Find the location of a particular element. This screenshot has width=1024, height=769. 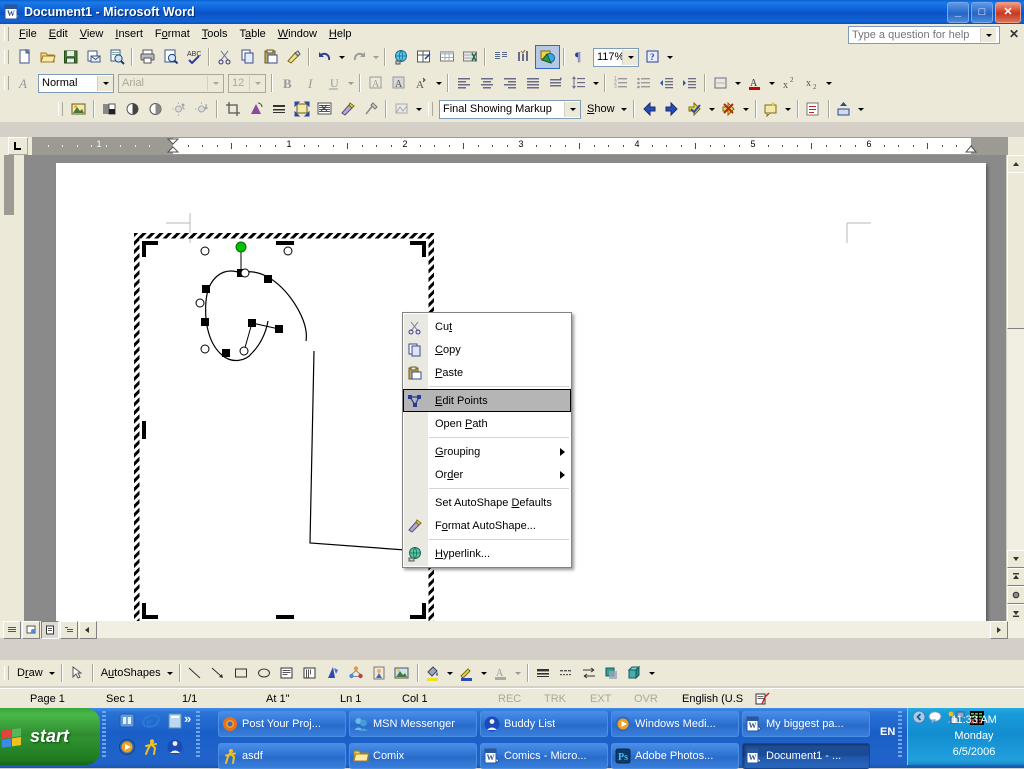

reviewing-toolbar-gripper is located at coordinates (430, 109).